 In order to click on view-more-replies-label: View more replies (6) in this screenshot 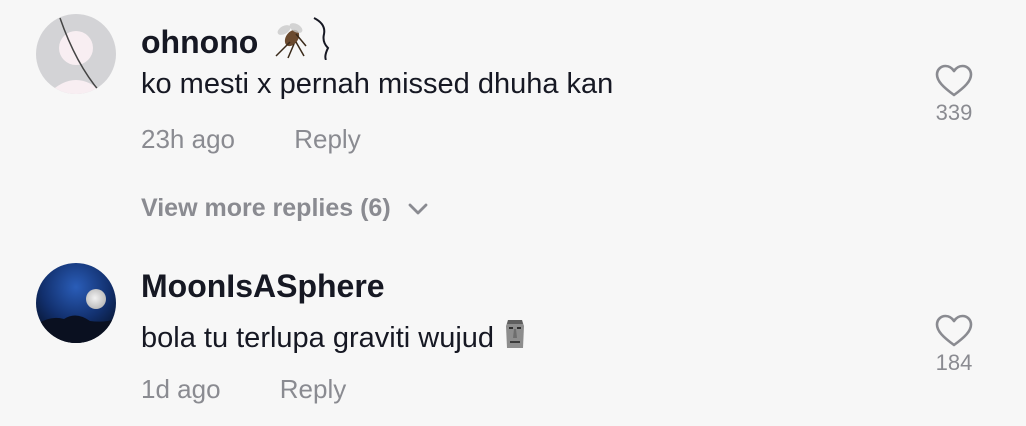, I will do `click(266, 208)`.